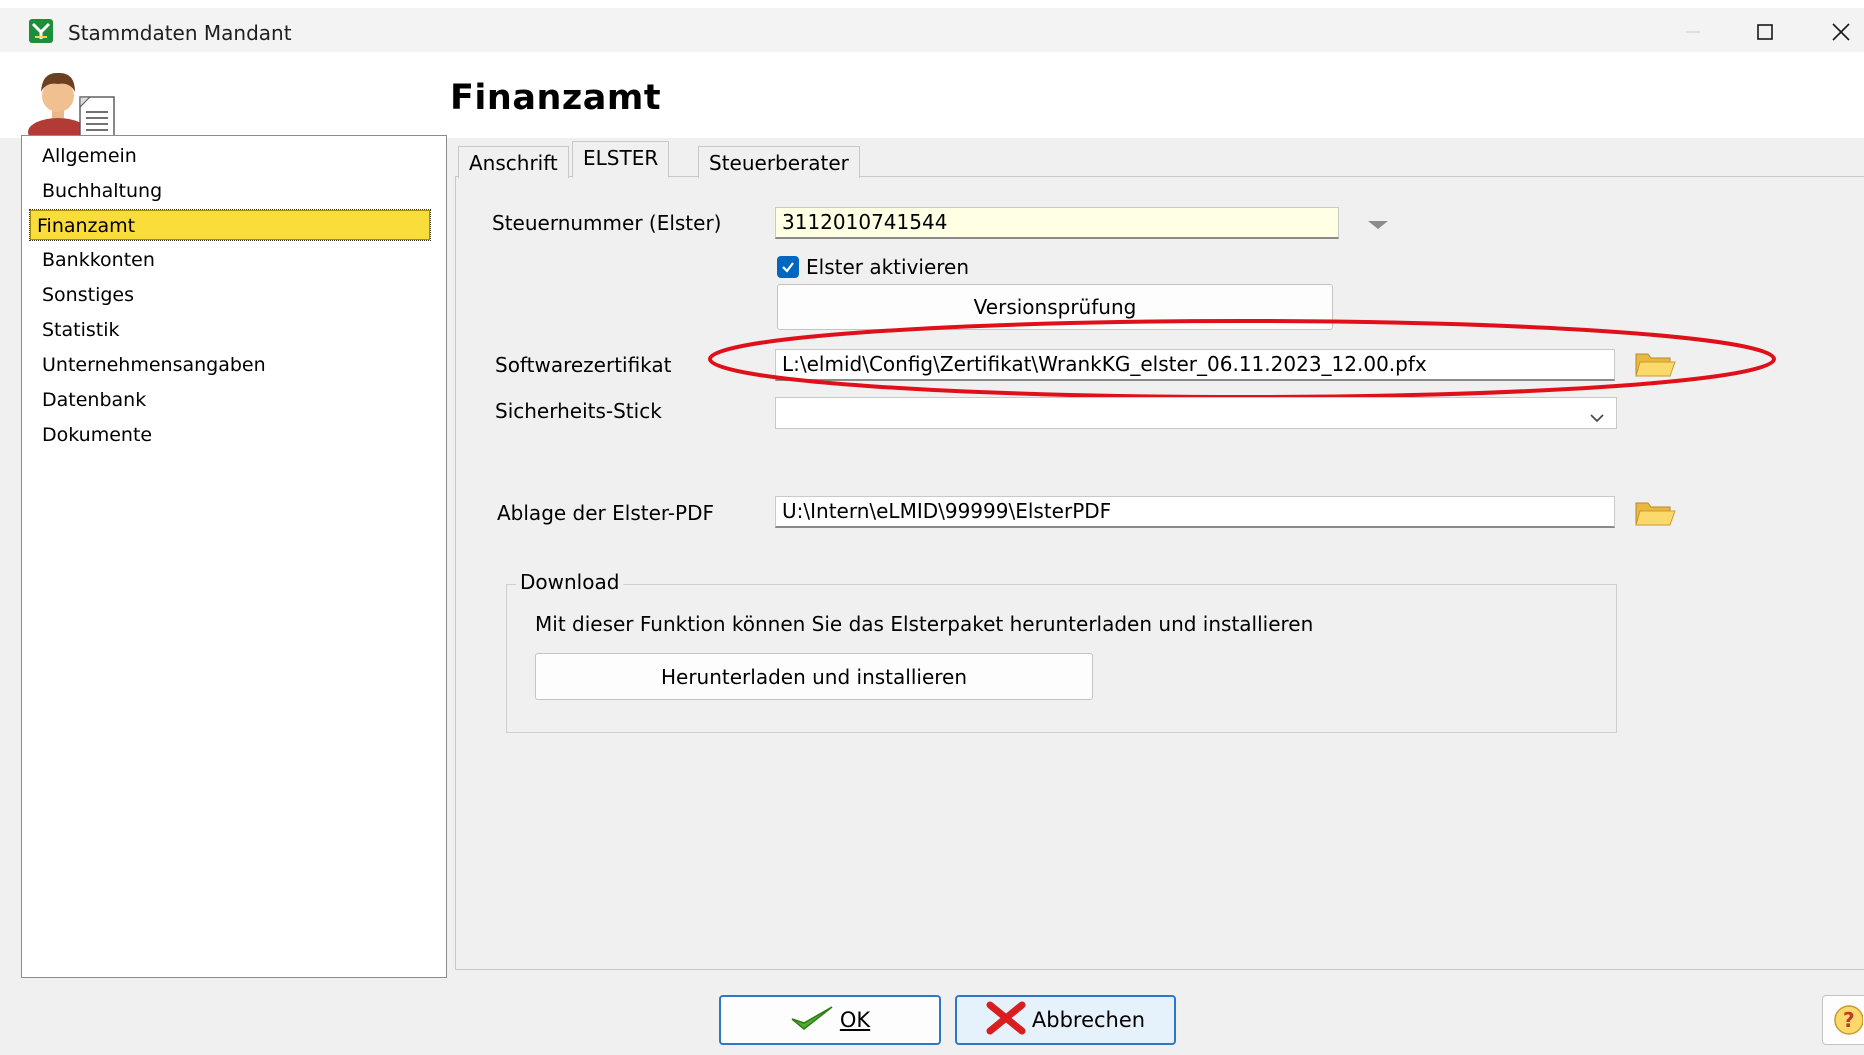 Image resolution: width=1864 pixels, height=1055 pixels. Describe the element at coordinates (89, 156) in the screenshot. I see `sidebar-item-allgemein: Allgemein` at that location.